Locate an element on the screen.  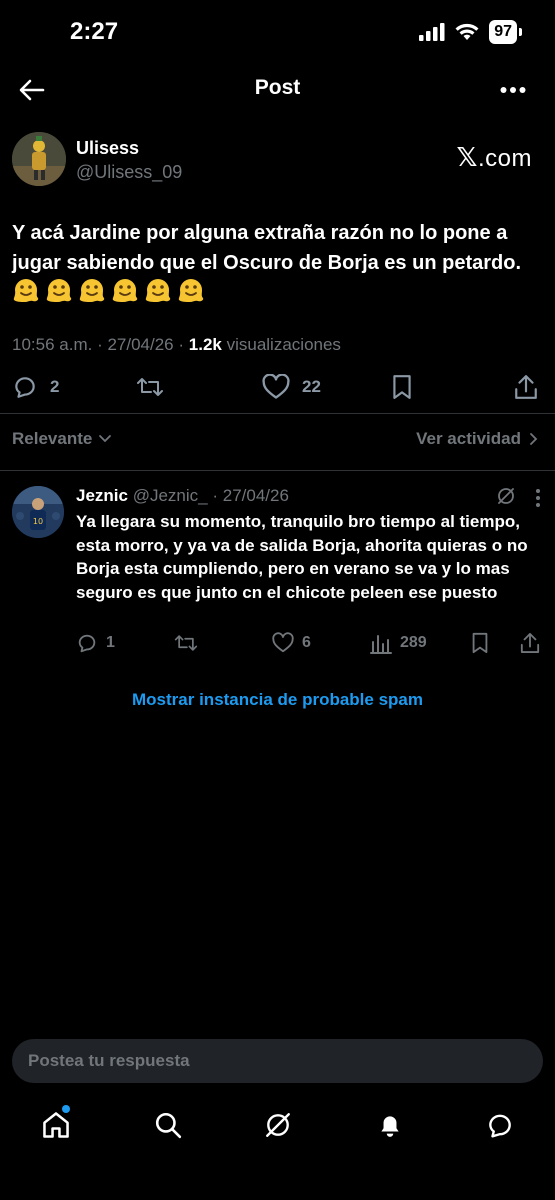
reply-bookmark-button is located at coordinates (480, 643).